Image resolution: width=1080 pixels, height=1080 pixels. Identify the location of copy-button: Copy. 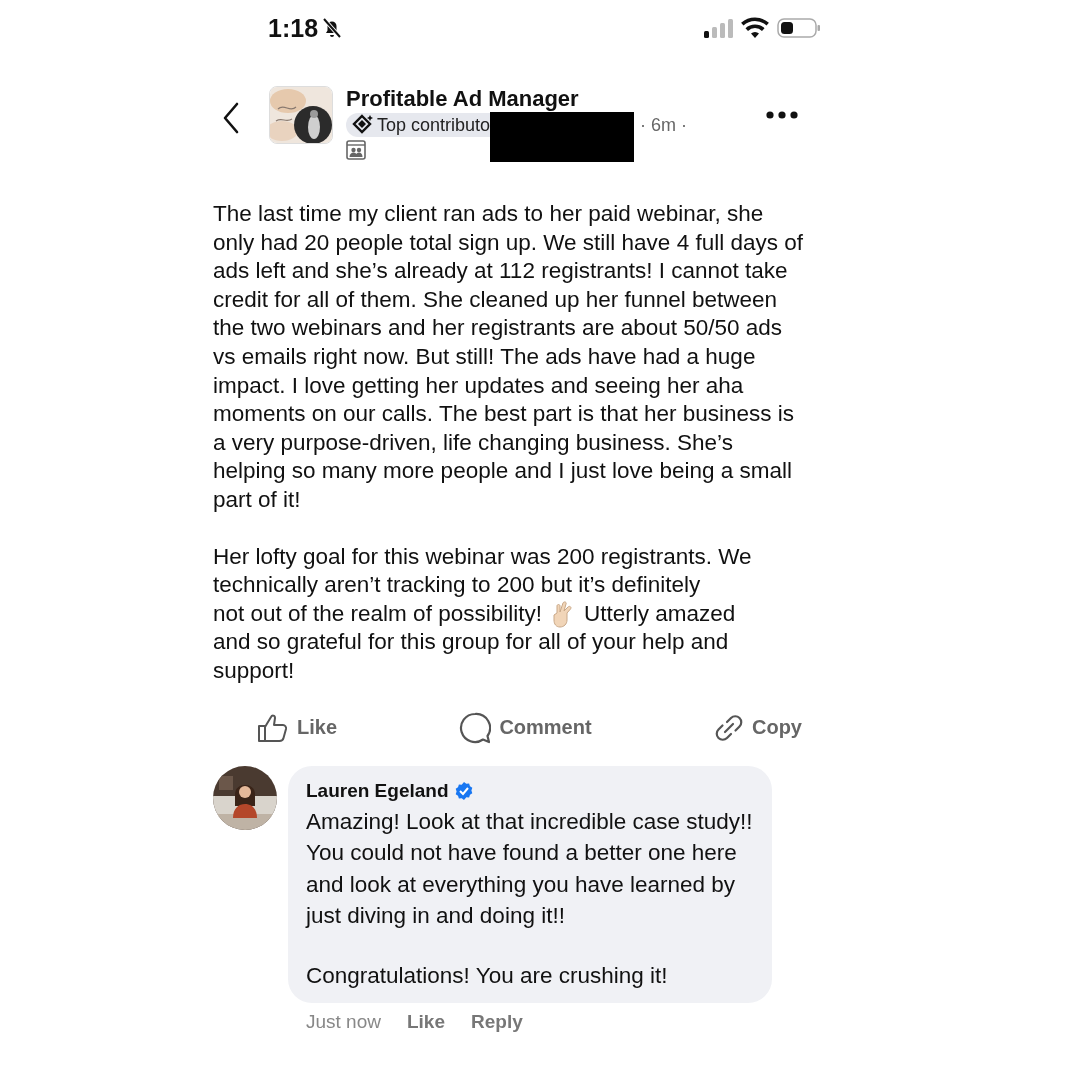
(758, 727).